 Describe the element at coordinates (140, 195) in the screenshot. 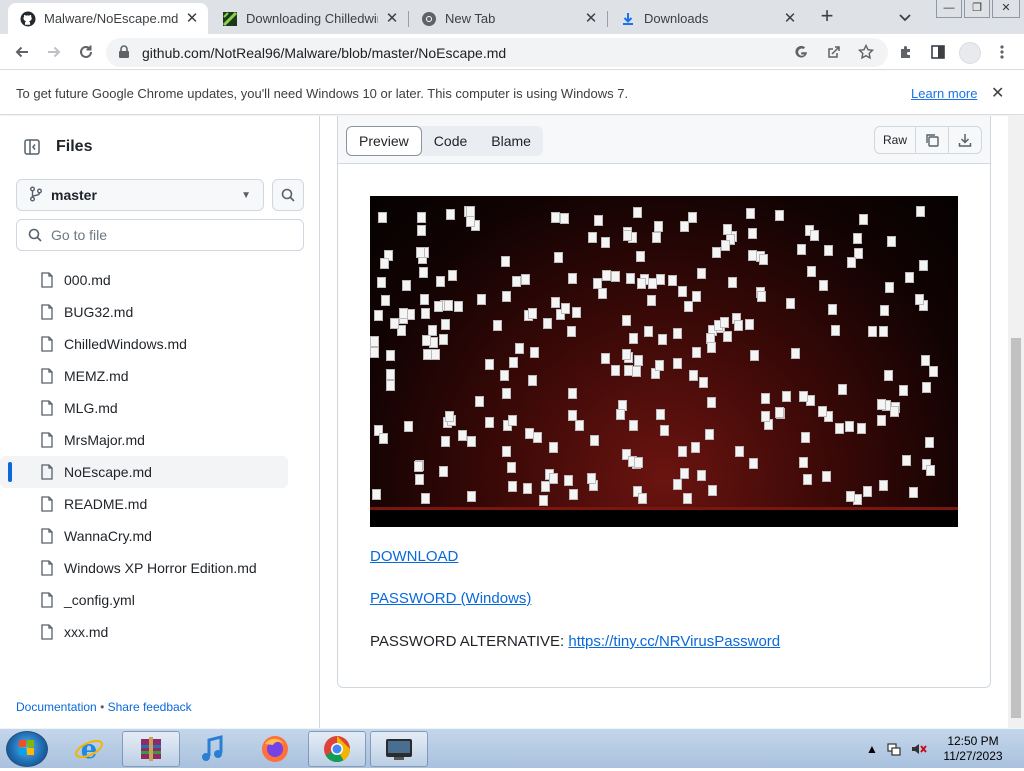

I see `branch-selector: master ▼` at that location.